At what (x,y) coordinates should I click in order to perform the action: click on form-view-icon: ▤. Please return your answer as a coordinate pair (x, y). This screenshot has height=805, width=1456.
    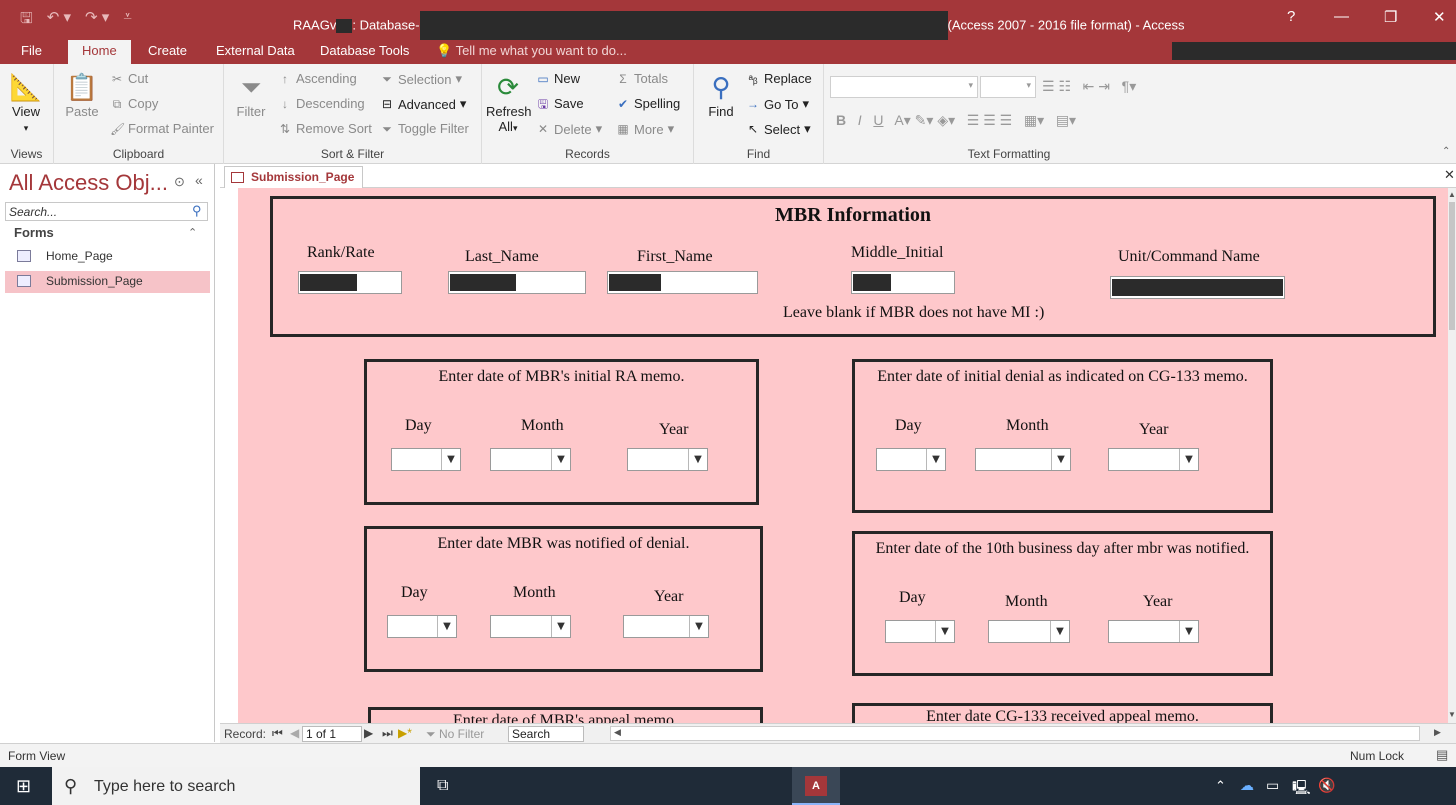
    Looking at the image, I should click on (1442, 755).